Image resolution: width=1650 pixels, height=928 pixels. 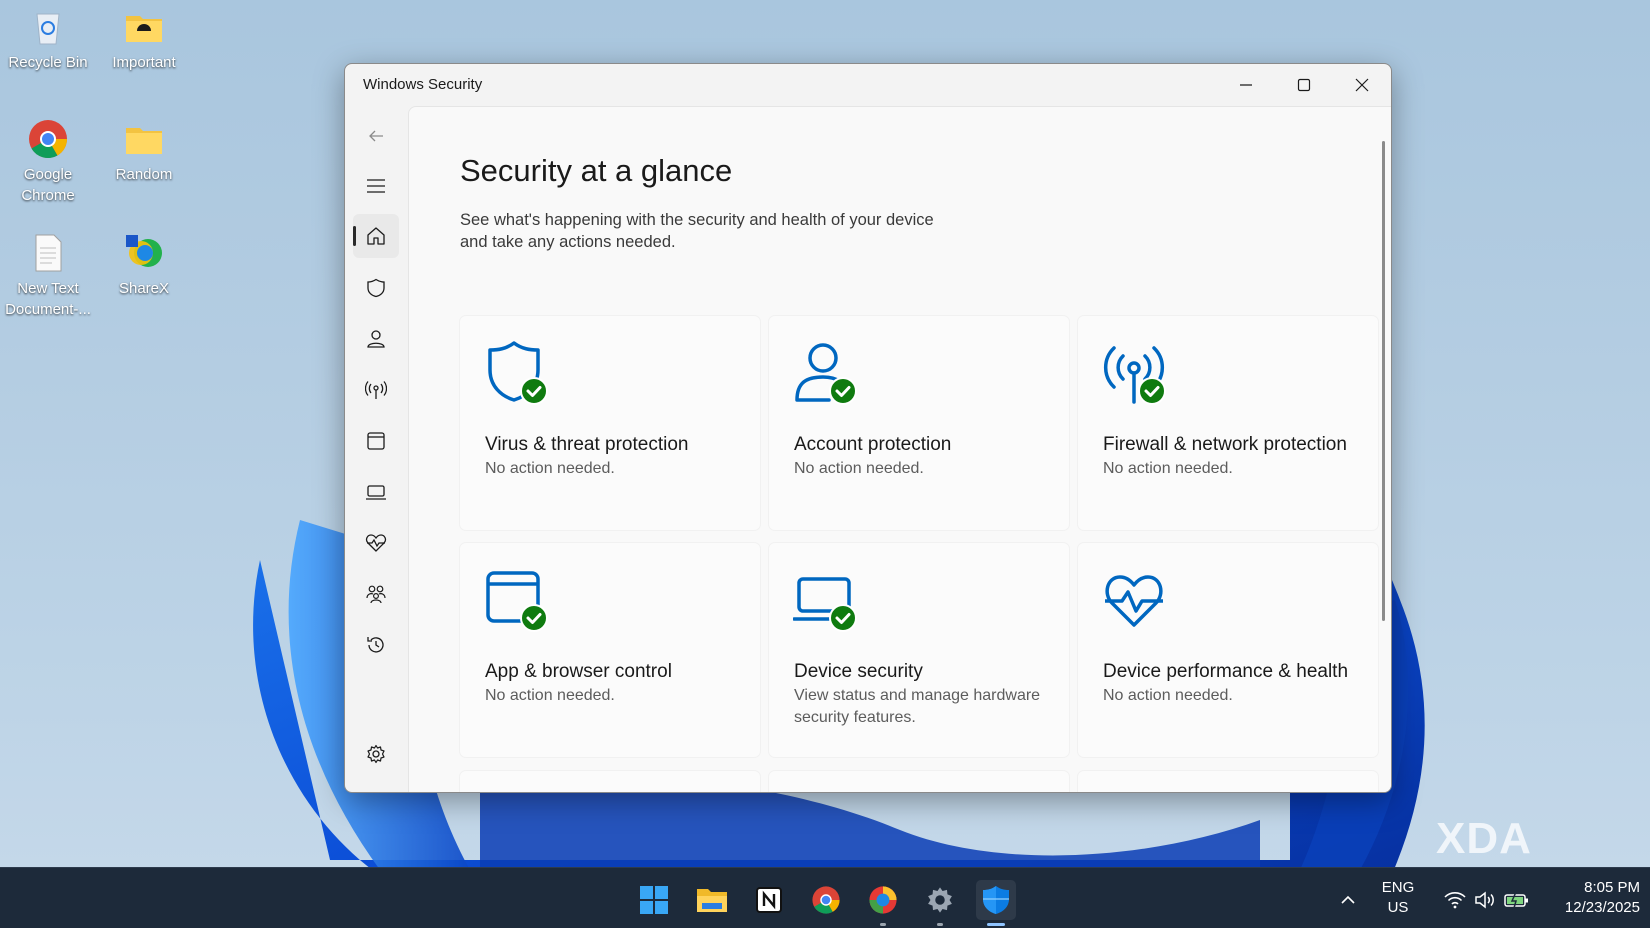 I want to click on card-account-protection: Account protection No action needed., so click(x=919, y=423).